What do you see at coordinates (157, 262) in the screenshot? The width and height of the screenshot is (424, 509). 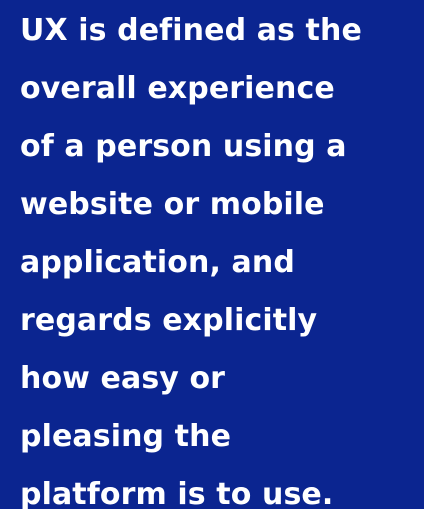 I see `text-line: application, and` at bounding box center [157, 262].